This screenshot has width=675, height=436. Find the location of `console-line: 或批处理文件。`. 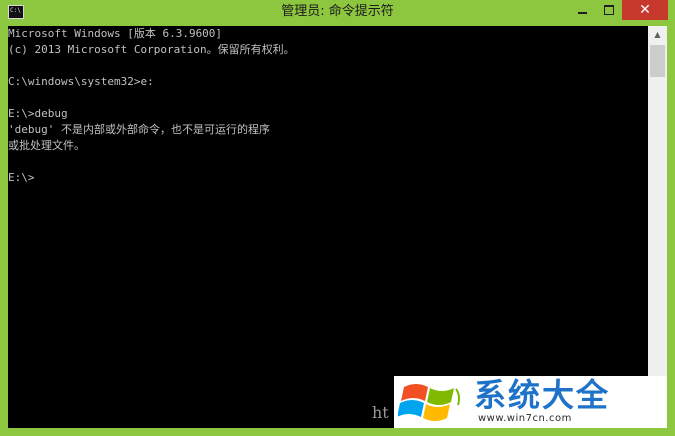

console-line: 或批处理文件。 is located at coordinates (46, 145).